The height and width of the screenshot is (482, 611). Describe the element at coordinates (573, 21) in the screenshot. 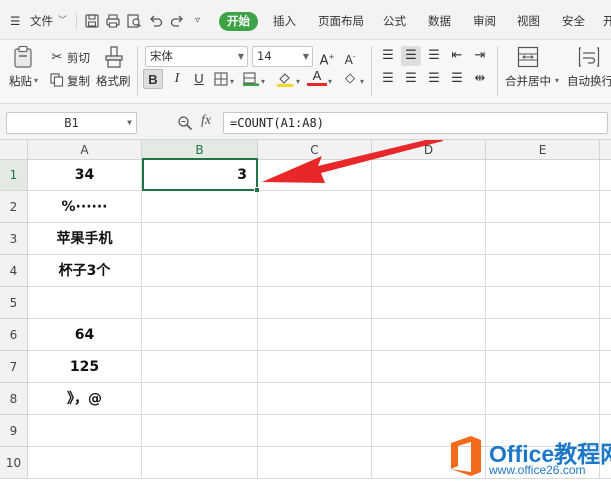

I see `tab-security: 安全` at that location.